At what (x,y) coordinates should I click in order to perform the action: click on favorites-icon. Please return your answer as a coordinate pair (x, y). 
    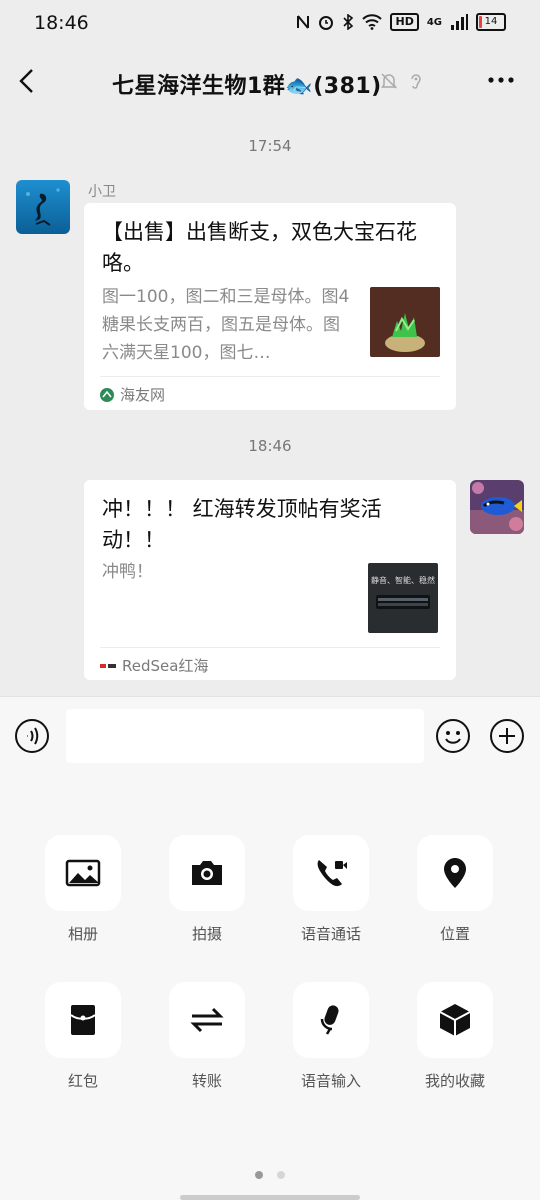
    Looking at the image, I should click on (455, 1020).